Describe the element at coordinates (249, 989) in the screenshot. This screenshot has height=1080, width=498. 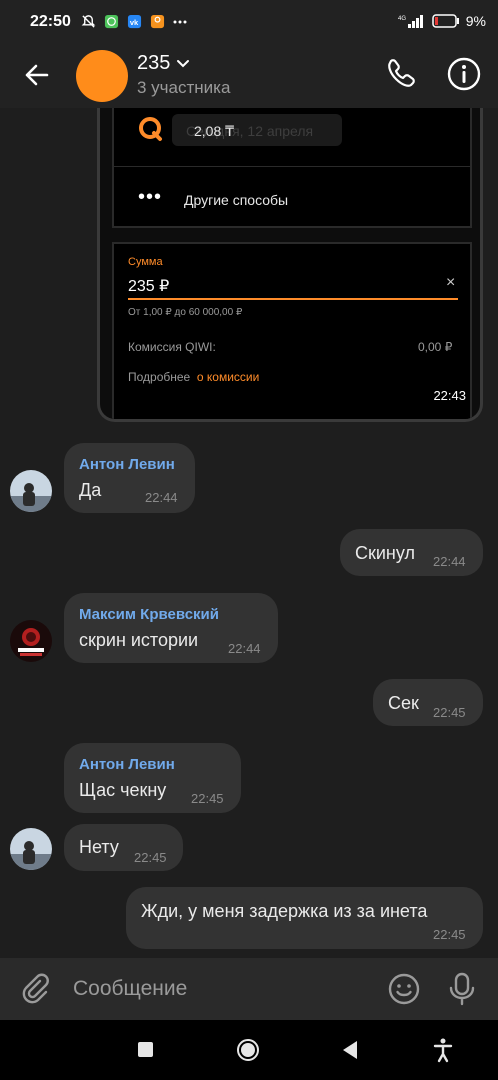
I see `message-composer: Сообщение` at that location.